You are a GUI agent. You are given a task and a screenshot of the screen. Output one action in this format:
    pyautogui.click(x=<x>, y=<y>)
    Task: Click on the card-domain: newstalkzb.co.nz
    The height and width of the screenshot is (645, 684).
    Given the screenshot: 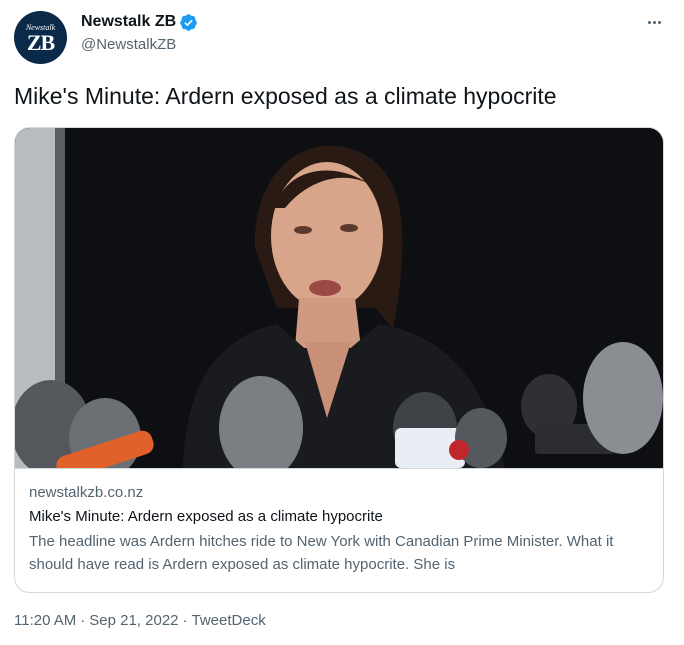 What is the action you would take?
    pyautogui.click(x=86, y=492)
    